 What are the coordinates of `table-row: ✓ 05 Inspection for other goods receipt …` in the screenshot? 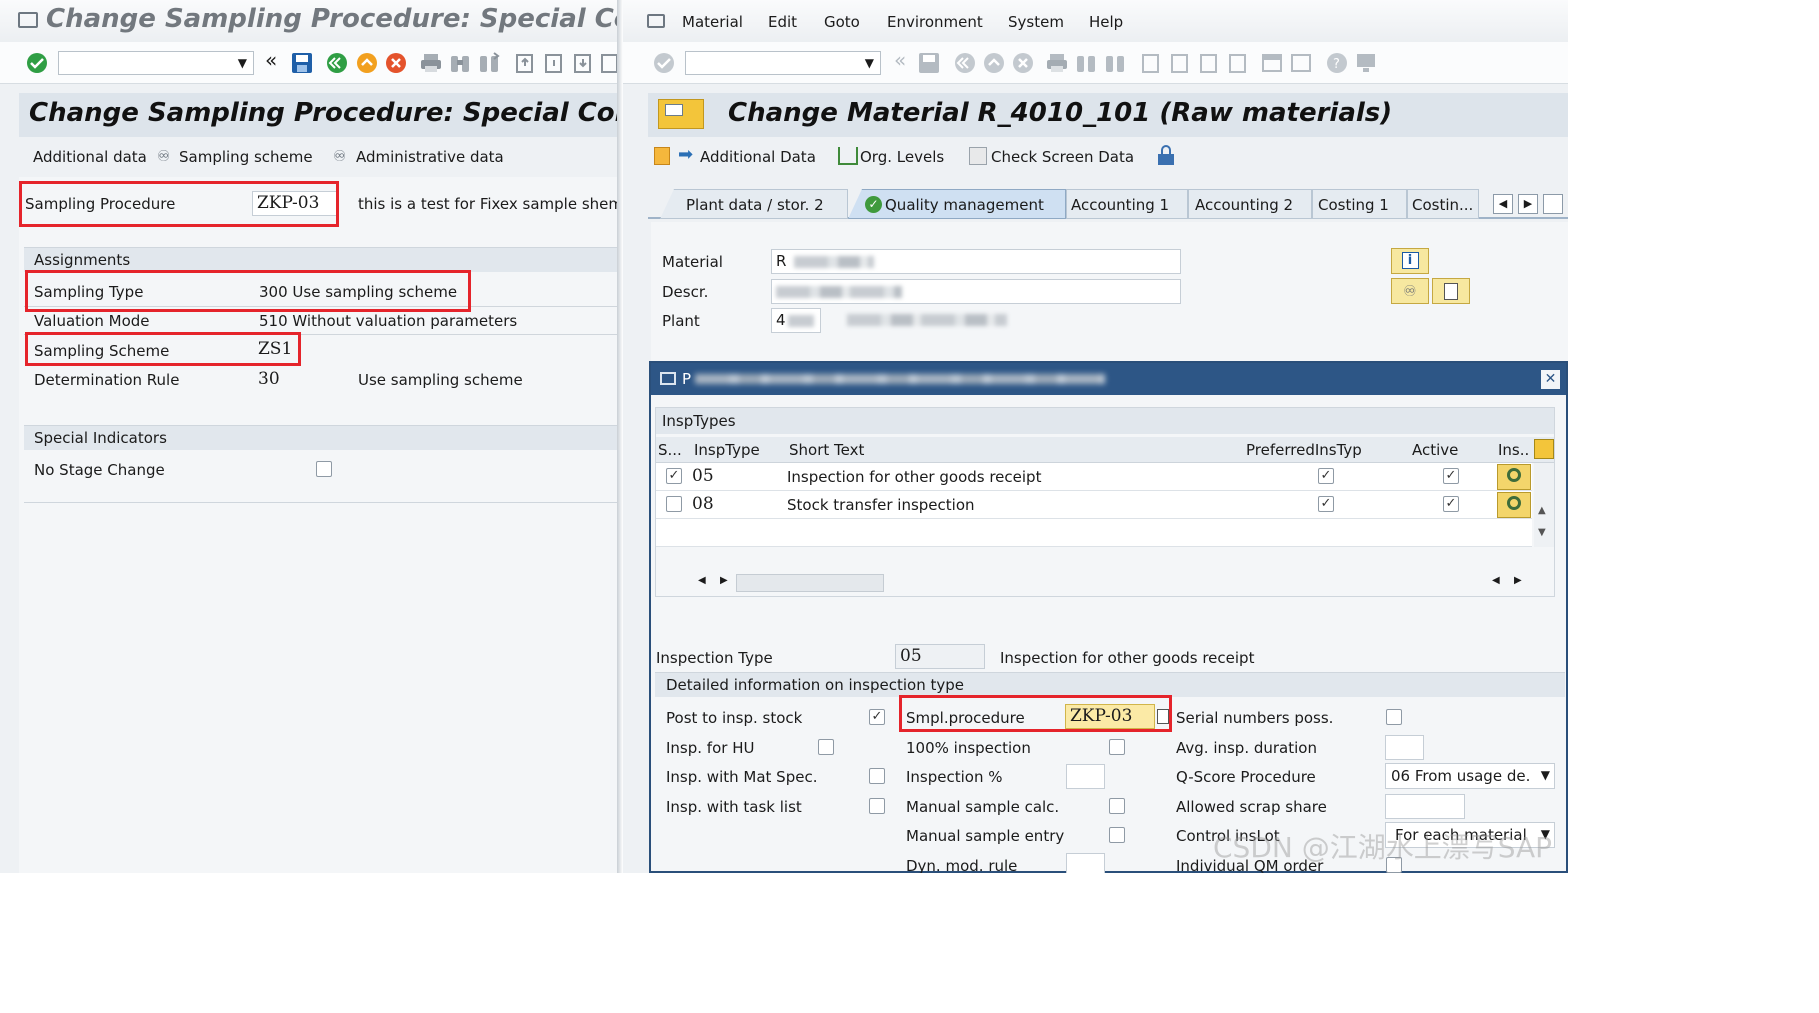 It's located at (1094, 477).